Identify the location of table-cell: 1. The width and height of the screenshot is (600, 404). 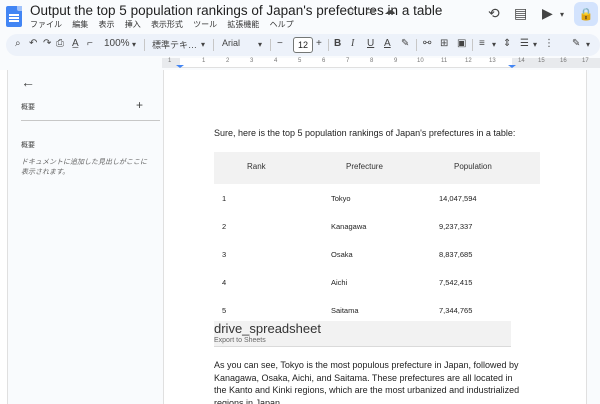
(224, 198).